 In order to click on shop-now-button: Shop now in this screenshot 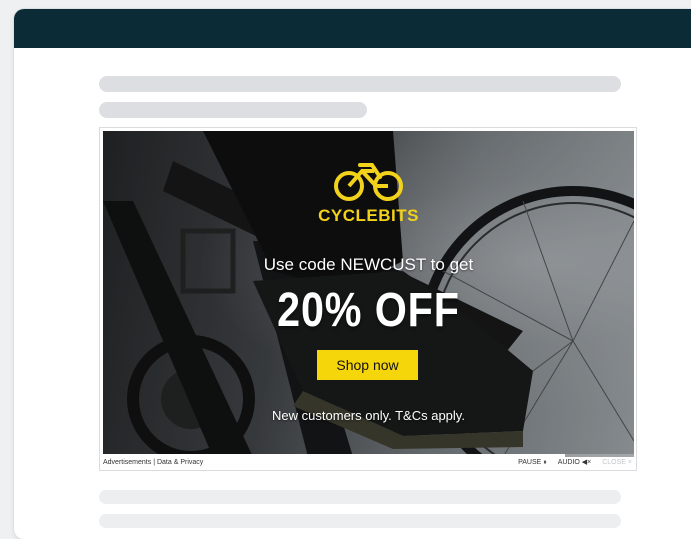, I will do `click(367, 365)`.